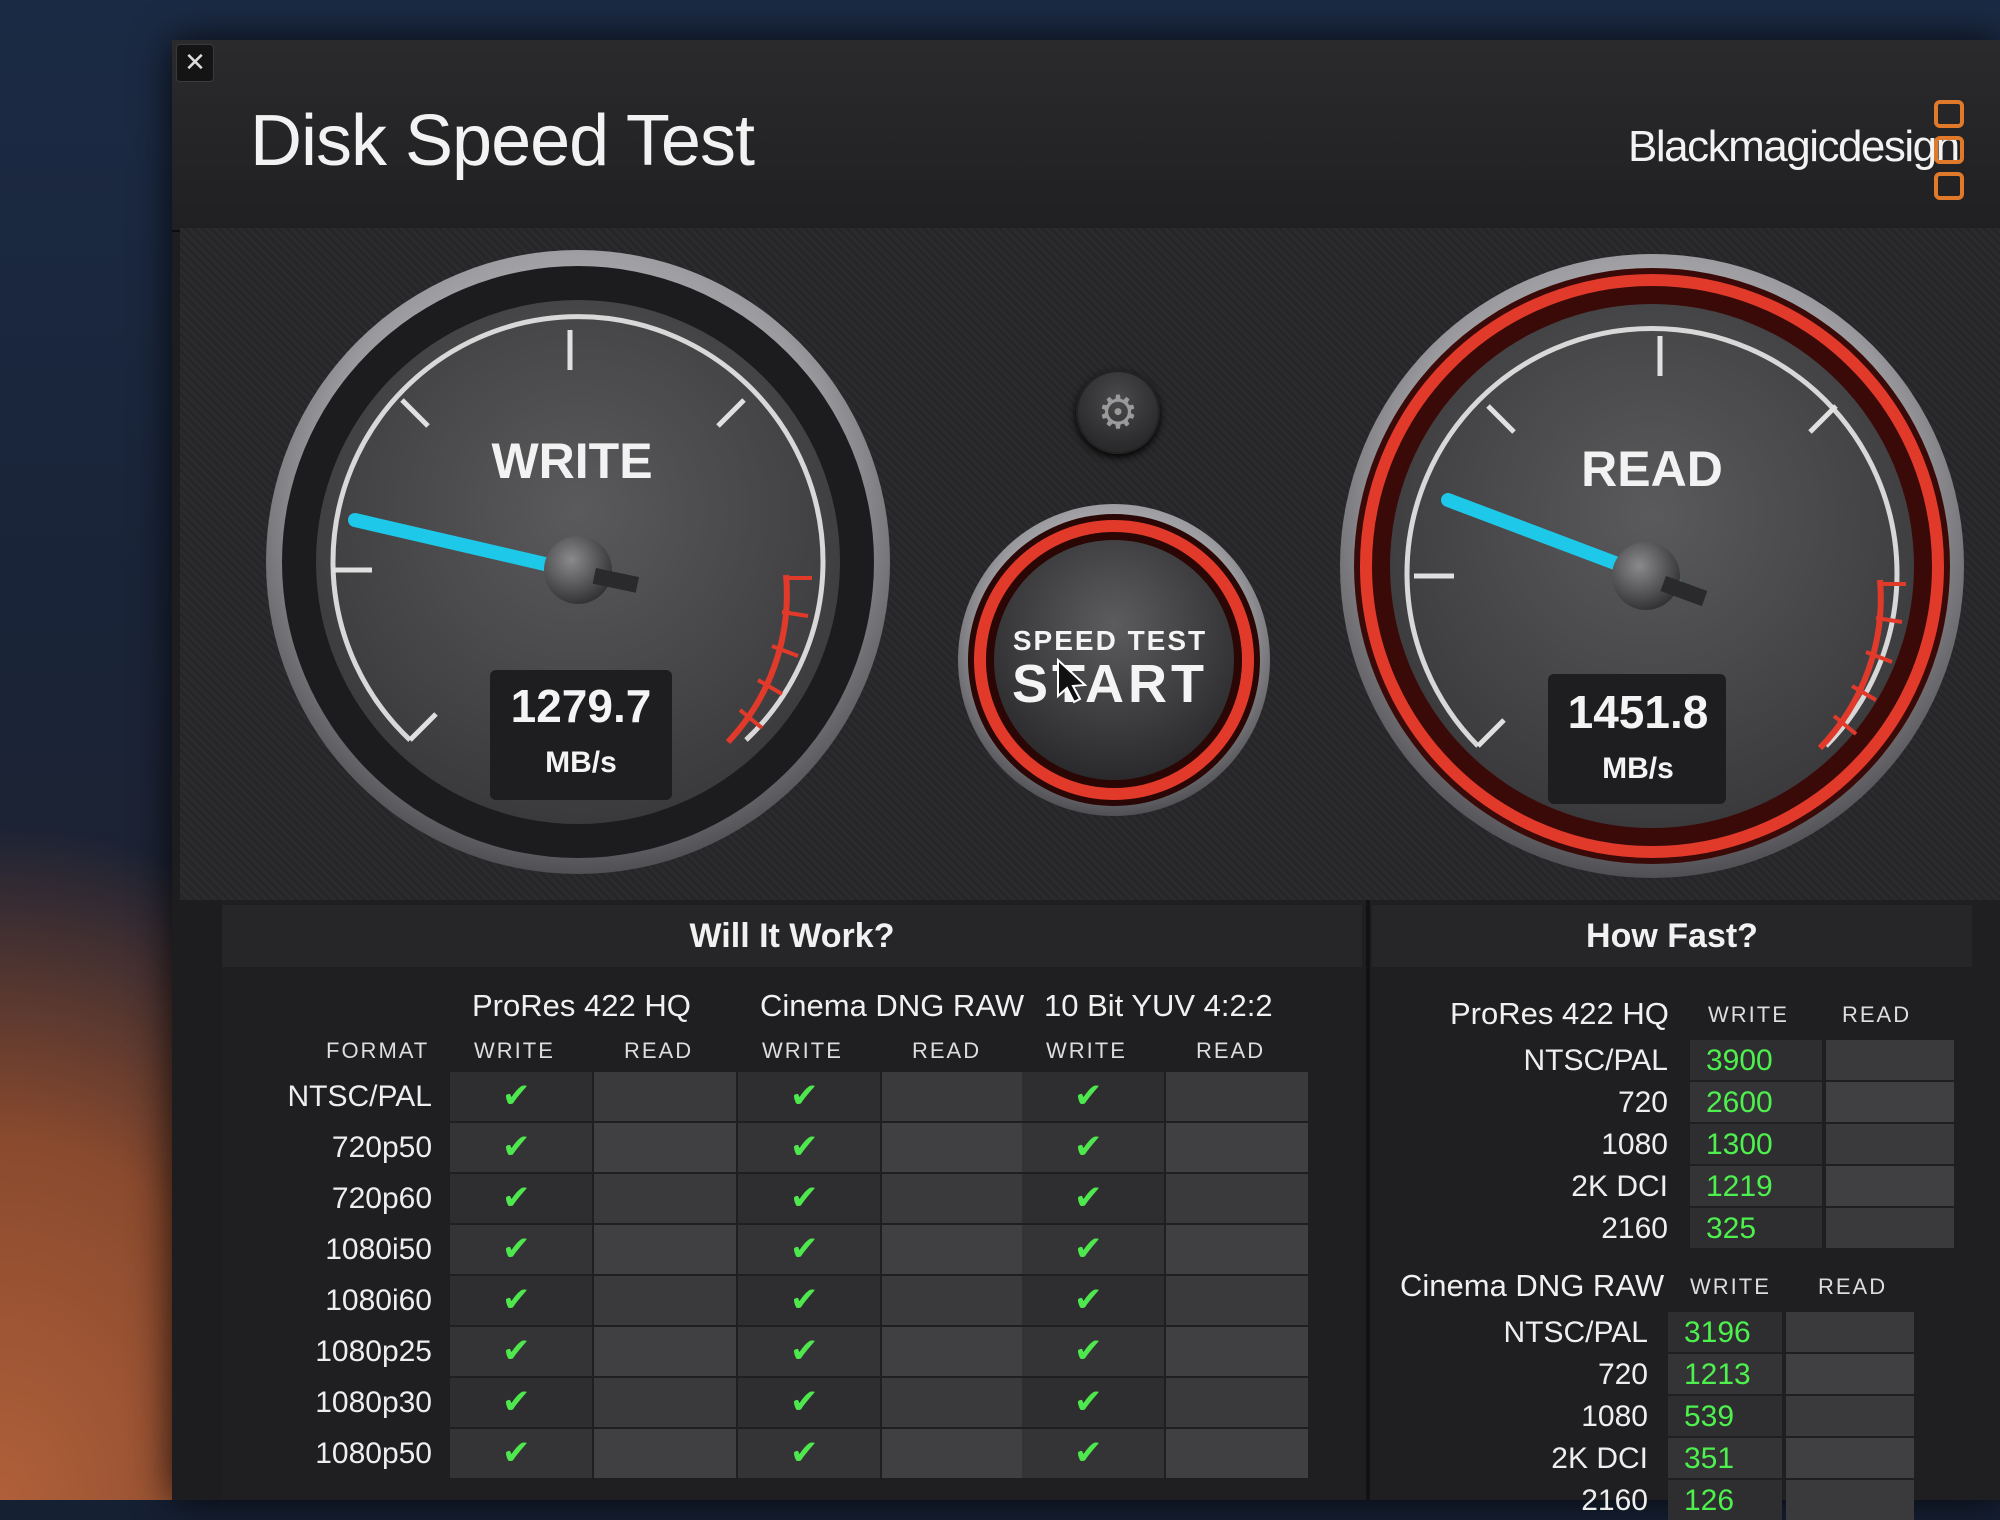  What do you see at coordinates (1158, 1005) in the screenshot?
I see `codec-header: 10 Bit YUV 4:2:2` at bounding box center [1158, 1005].